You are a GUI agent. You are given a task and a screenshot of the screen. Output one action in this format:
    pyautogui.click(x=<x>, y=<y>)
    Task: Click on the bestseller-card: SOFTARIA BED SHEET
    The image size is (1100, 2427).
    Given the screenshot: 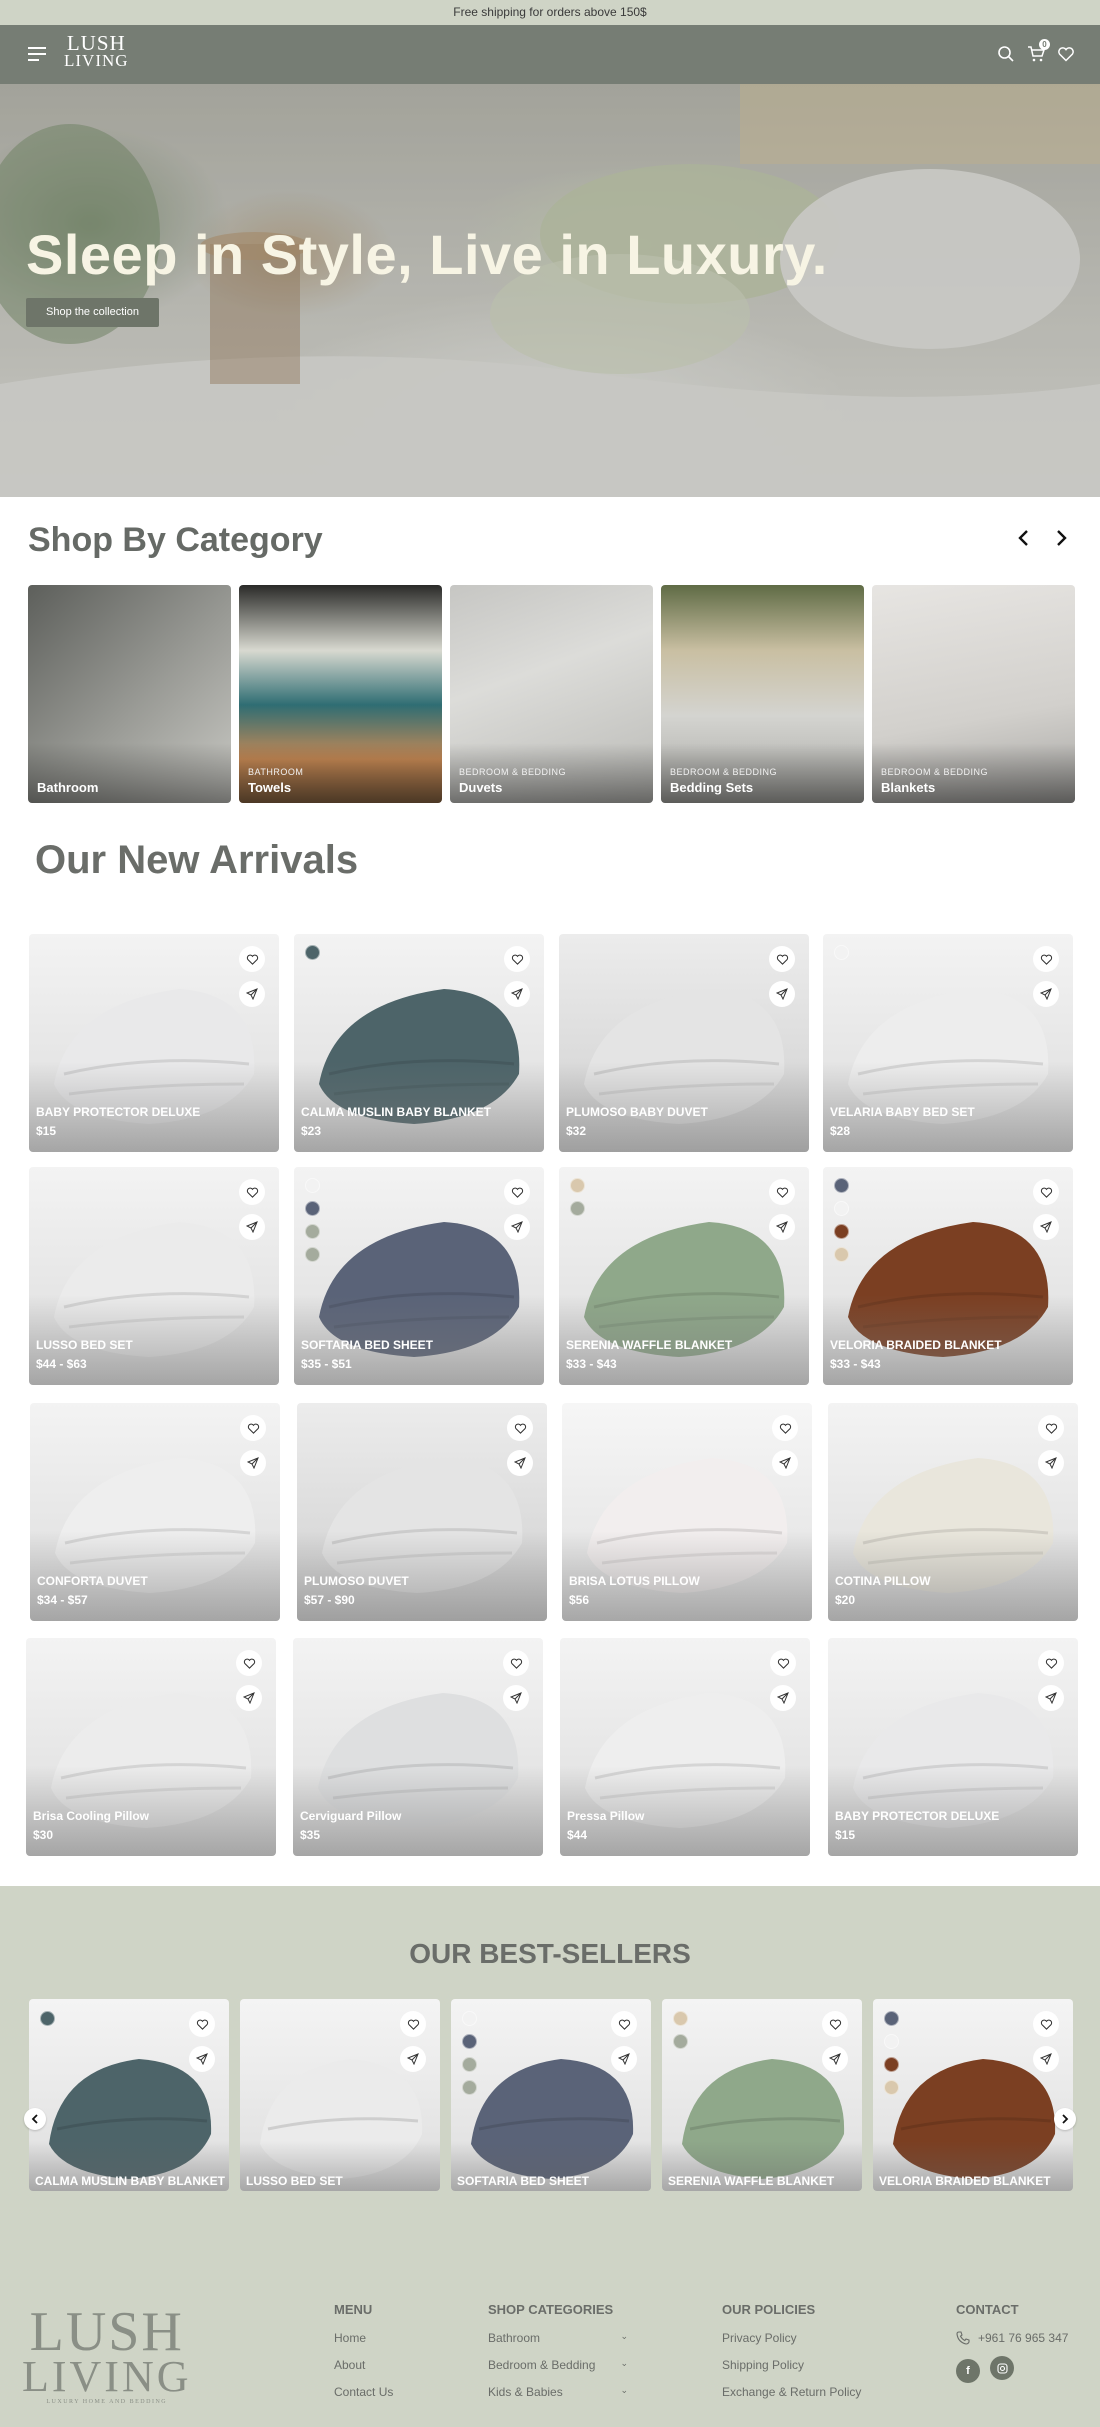 What is the action you would take?
    pyautogui.click(x=551, y=2095)
    